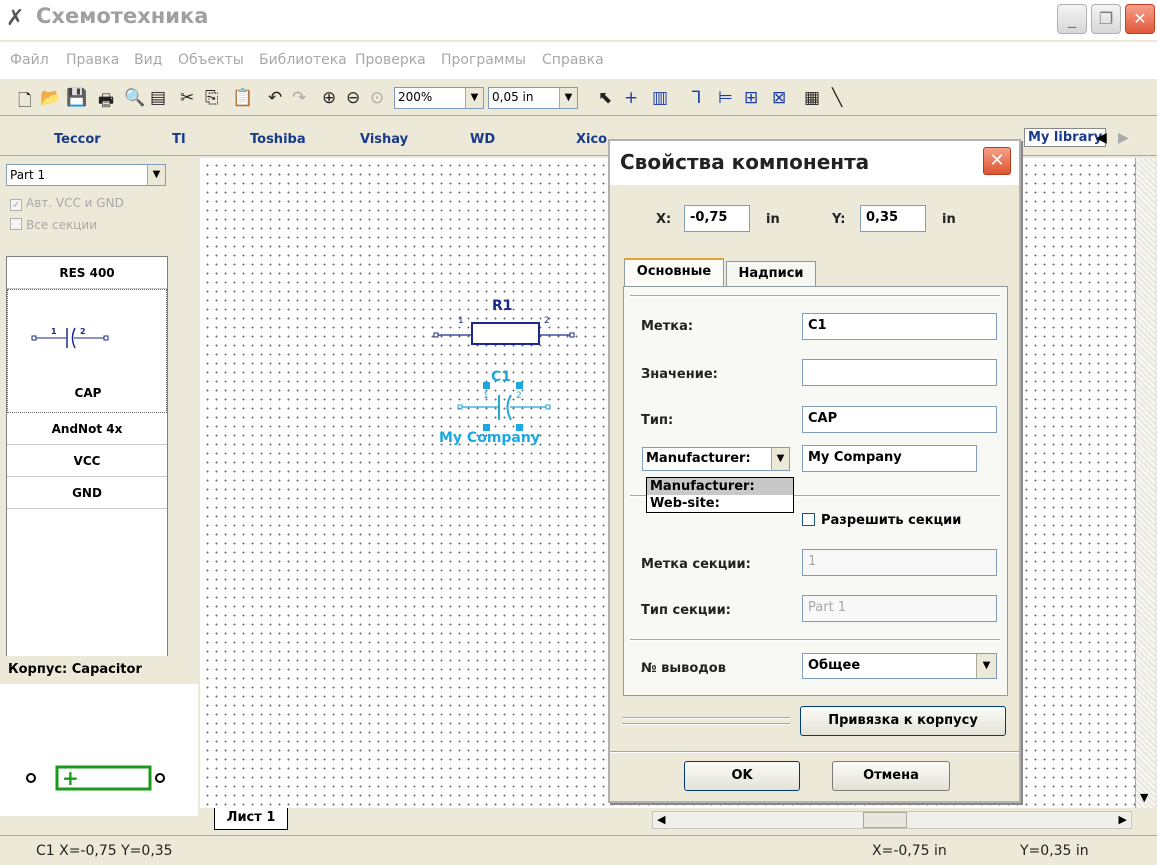 The width and height of the screenshot is (1157, 865). I want to click on bind-to-package-button: Привязка к корпусу, so click(903, 721).